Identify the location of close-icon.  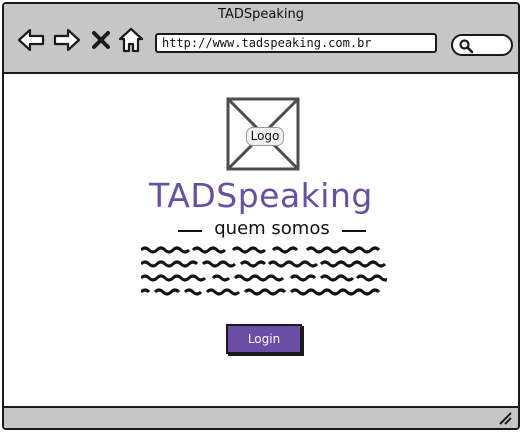
(101, 40).